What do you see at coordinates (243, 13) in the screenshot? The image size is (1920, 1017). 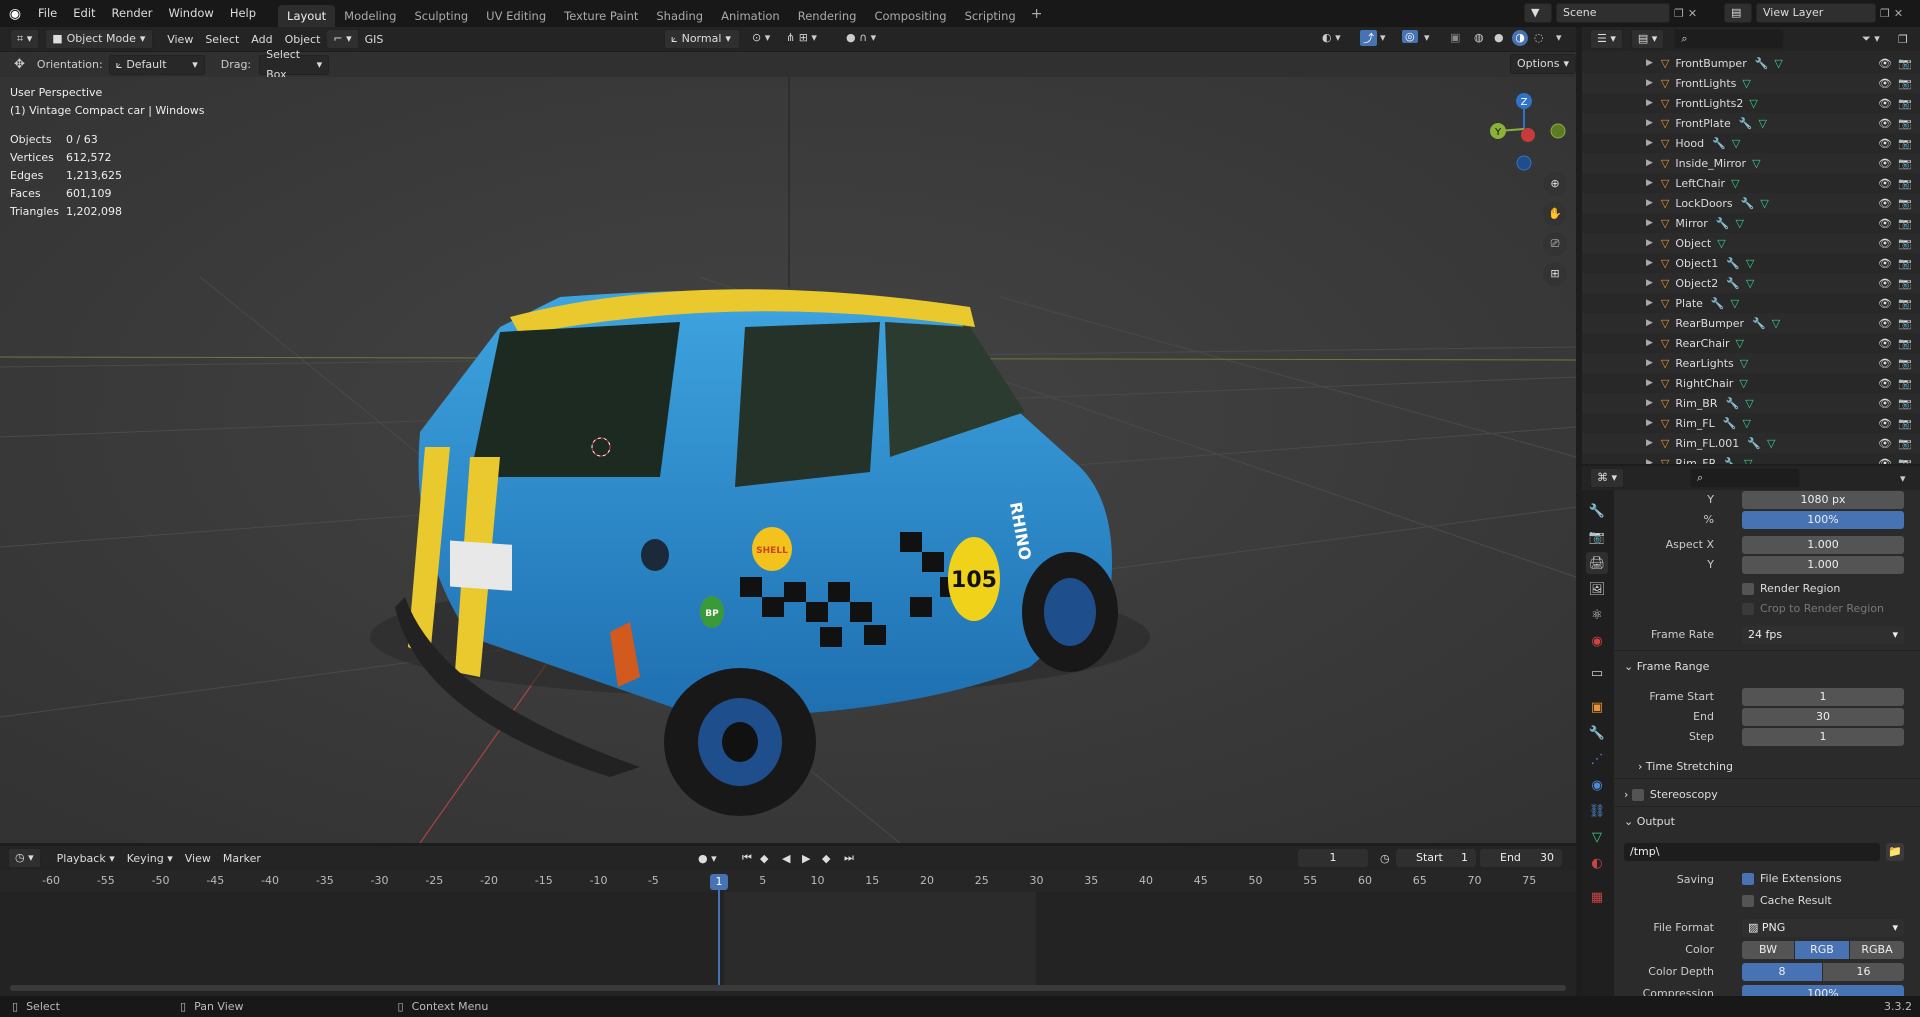 I see `menu-help: Help` at bounding box center [243, 13].